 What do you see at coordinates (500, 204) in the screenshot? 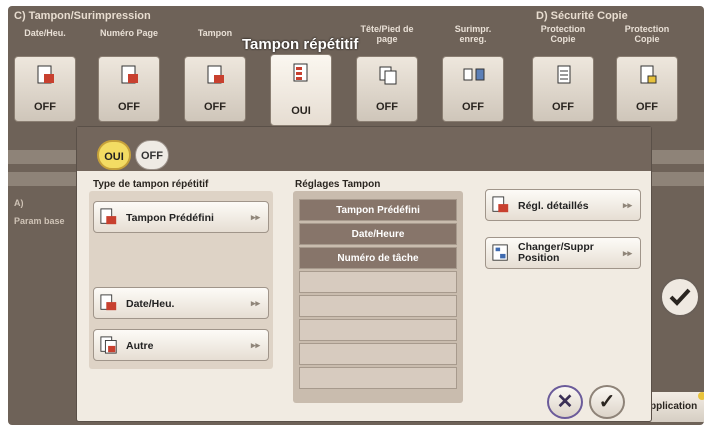
I see `settings-stamp-icon` at bounding box center [500, 204].